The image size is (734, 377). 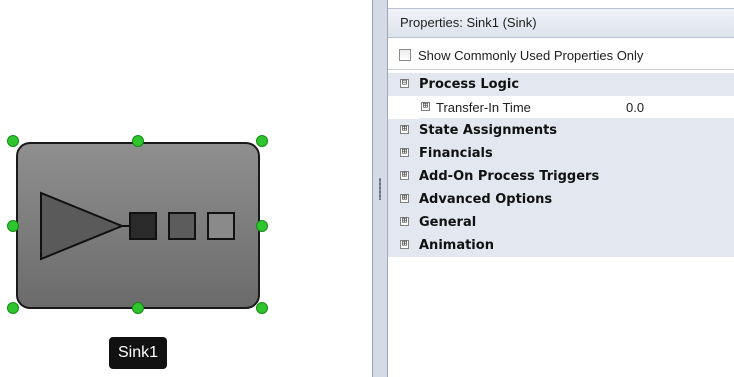 What do you see at coordinates (262, 141) in the screenshot?
I see `selection-handle-top-right` at bounding box center [262, 141].